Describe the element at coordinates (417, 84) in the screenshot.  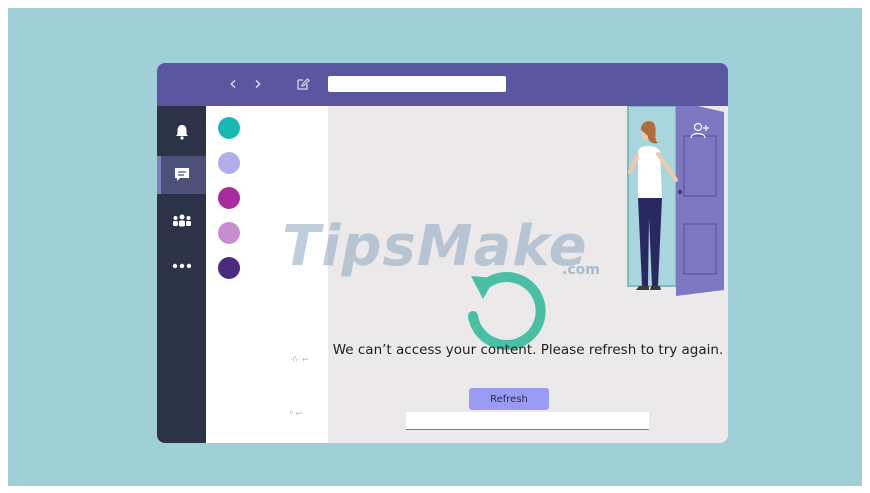
I see `search-input` at that location.